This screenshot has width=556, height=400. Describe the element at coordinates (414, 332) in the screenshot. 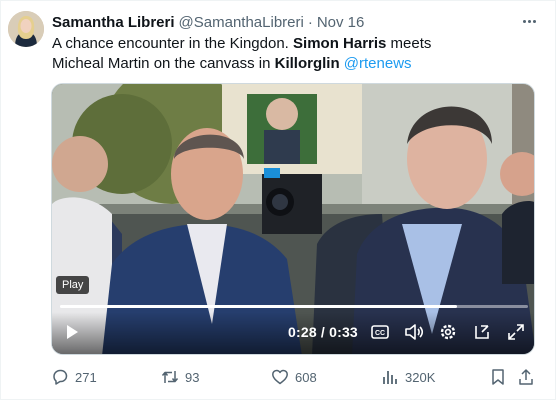

I see `volume-icon` at that location.